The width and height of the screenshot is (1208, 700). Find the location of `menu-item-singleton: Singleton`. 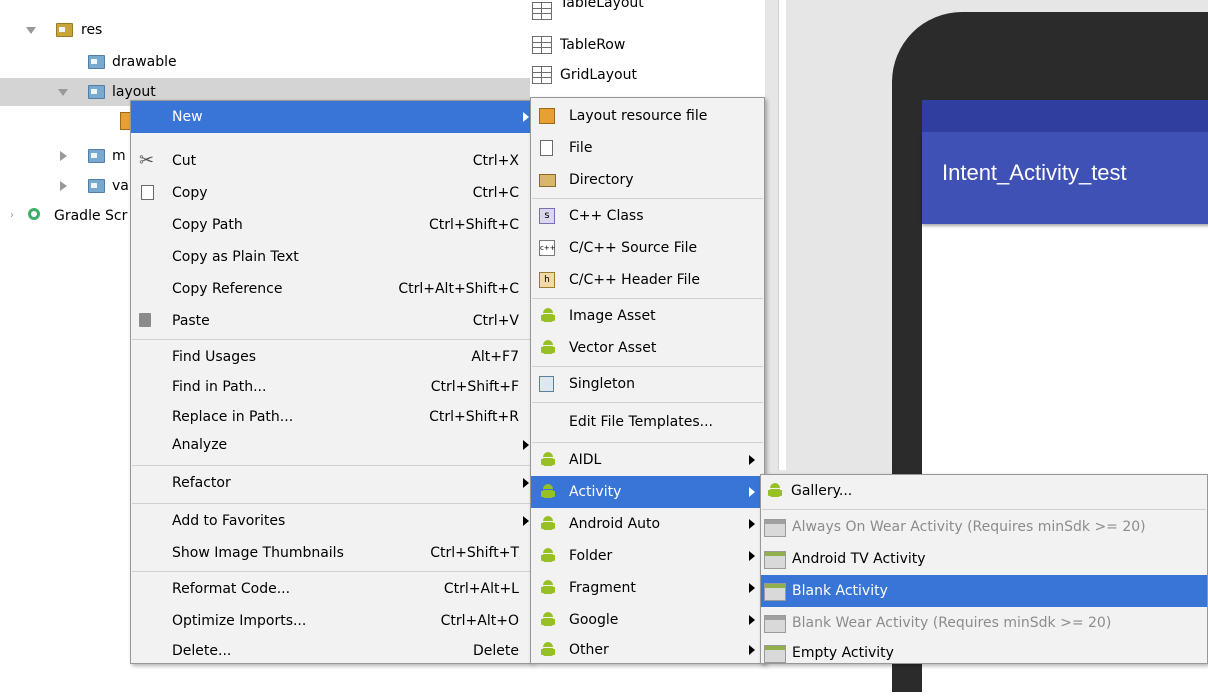

menu-item-singleton: Singleton is located at coordinates (647, 384).